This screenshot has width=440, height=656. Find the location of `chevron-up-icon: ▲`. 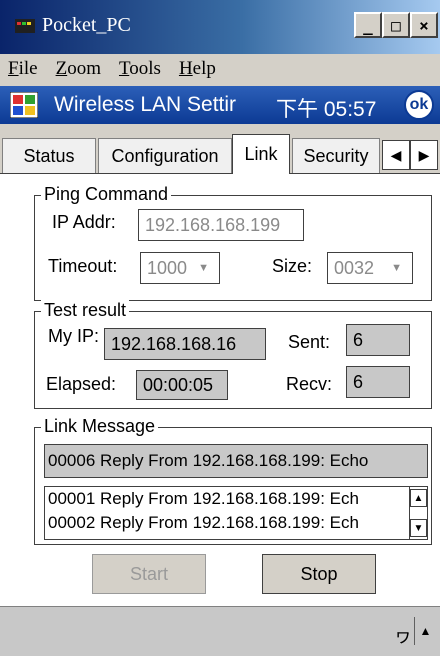

chevron-up-icon: ▲ is located at coordinates (425, 631).